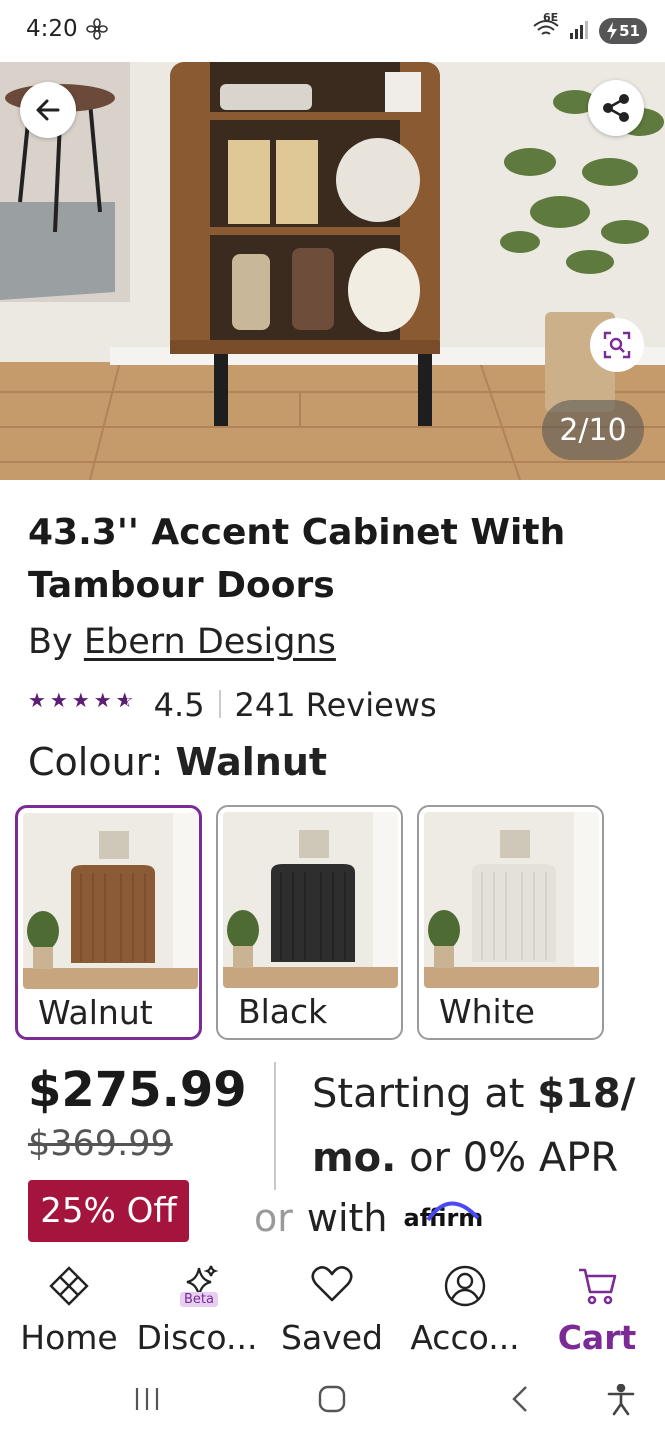 The width and height of the screenshot is (665, 1440). Describe the element at coordinates (354, 1158) in the screenshot. I see `financing-mo: mo.` at that location.